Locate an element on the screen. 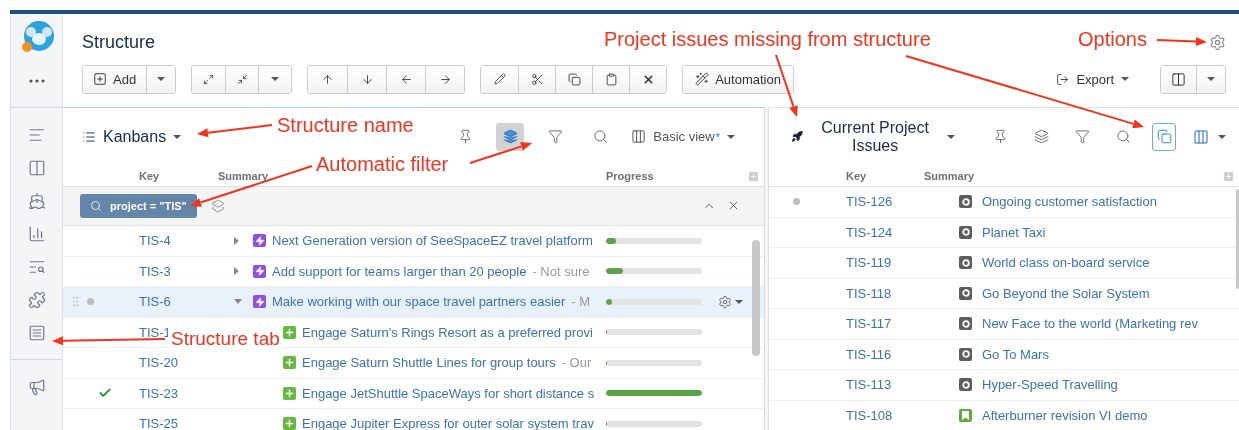  issue-description: - Our is located at coordinates (576, 363).